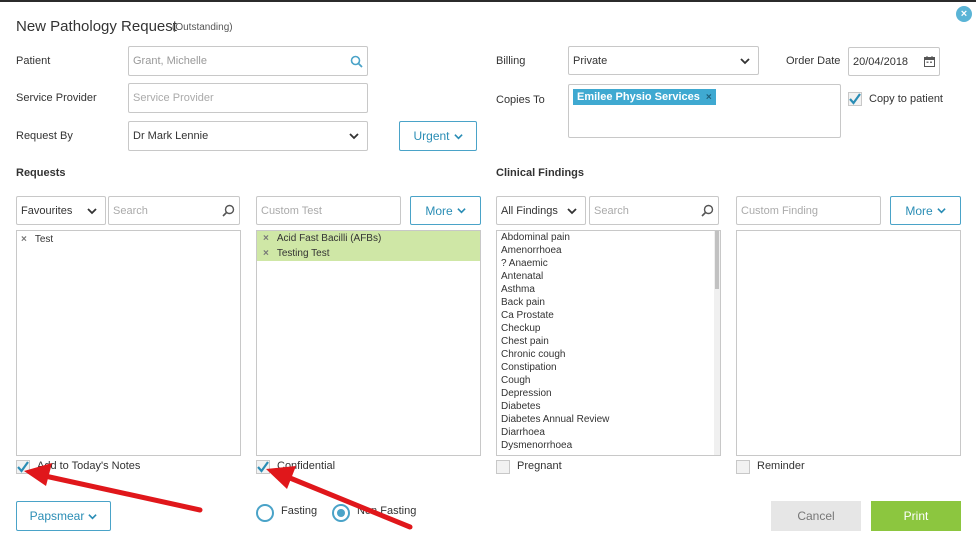  What do you see at coordinates (33, 61) in the screenshot?
I see `patient-label: Patient` at bounding box center [33, 61].